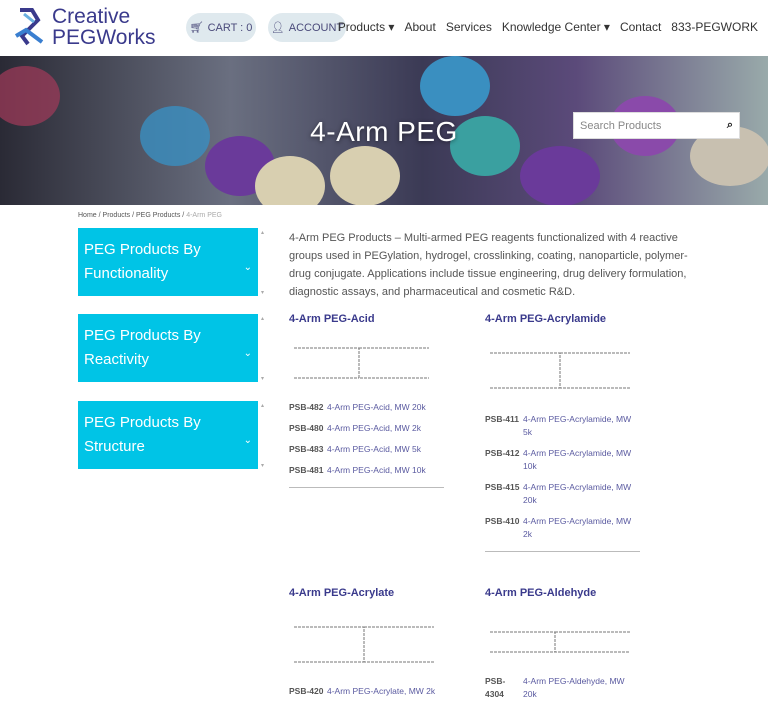 The width and height of the screenshot is (768, 709). Describe the element at coordinates (562, 593) in the screenshot. I see `product-title: 4-Arm PEG-Aldehyde` at that location.